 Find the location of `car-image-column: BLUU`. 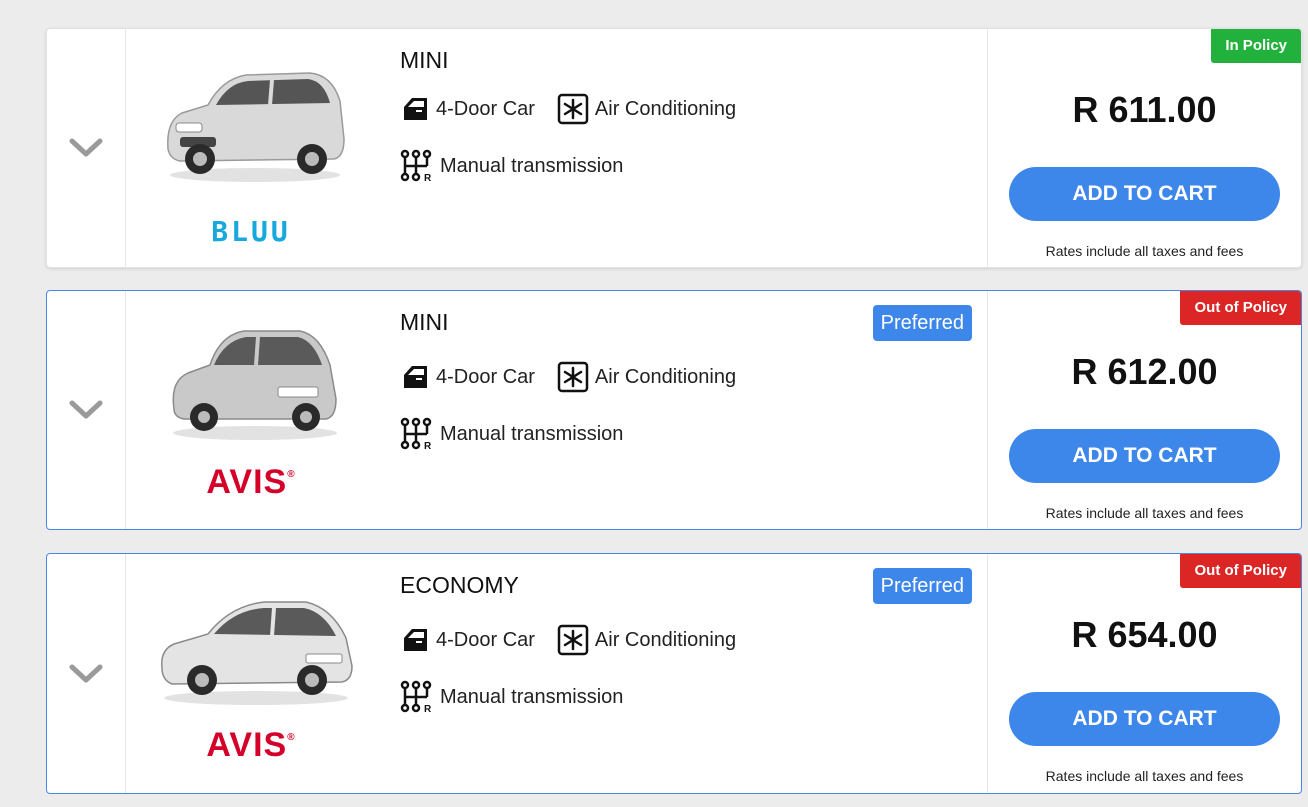

car-image-column: BLUU is located at coordinates (251, 148).